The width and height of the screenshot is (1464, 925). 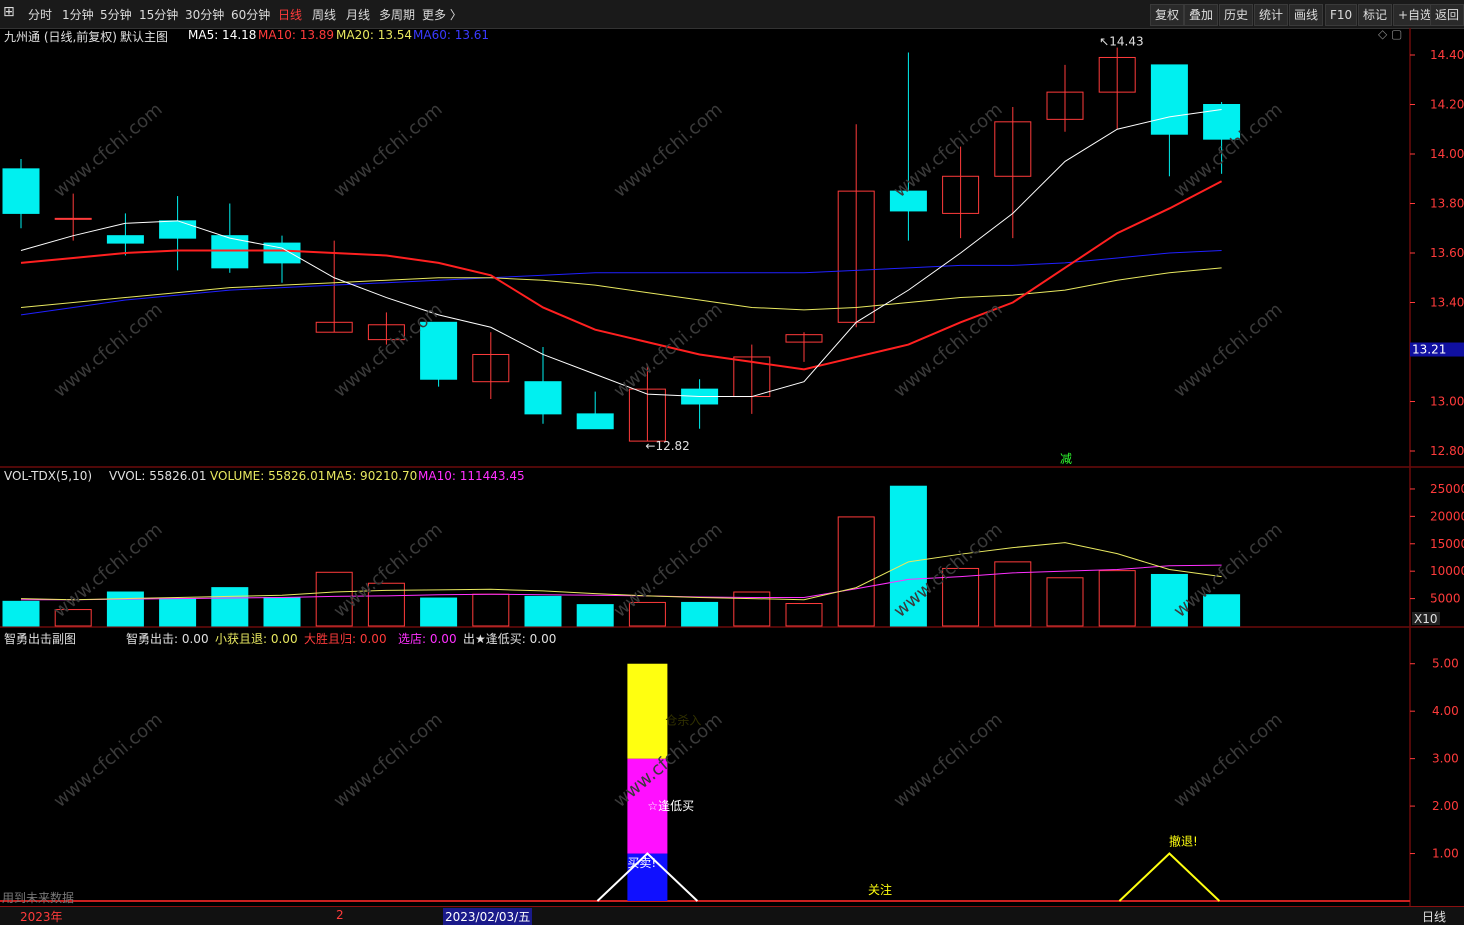 I want to click on dsqg-value: 大胜且归: 0.00, so click(x=345, y=639).